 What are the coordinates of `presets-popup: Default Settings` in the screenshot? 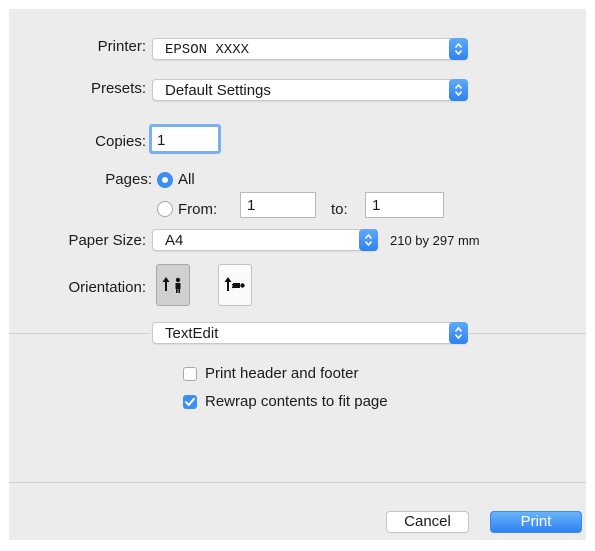 It's located at (310, 90).